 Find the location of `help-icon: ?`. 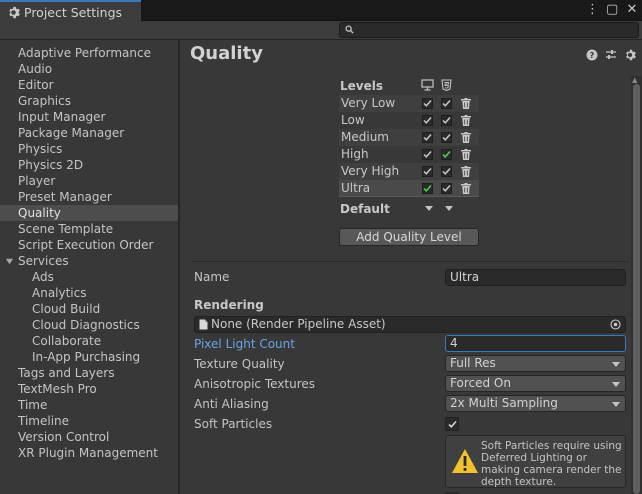

help-icon: ? is located at coordinates (592, 55).